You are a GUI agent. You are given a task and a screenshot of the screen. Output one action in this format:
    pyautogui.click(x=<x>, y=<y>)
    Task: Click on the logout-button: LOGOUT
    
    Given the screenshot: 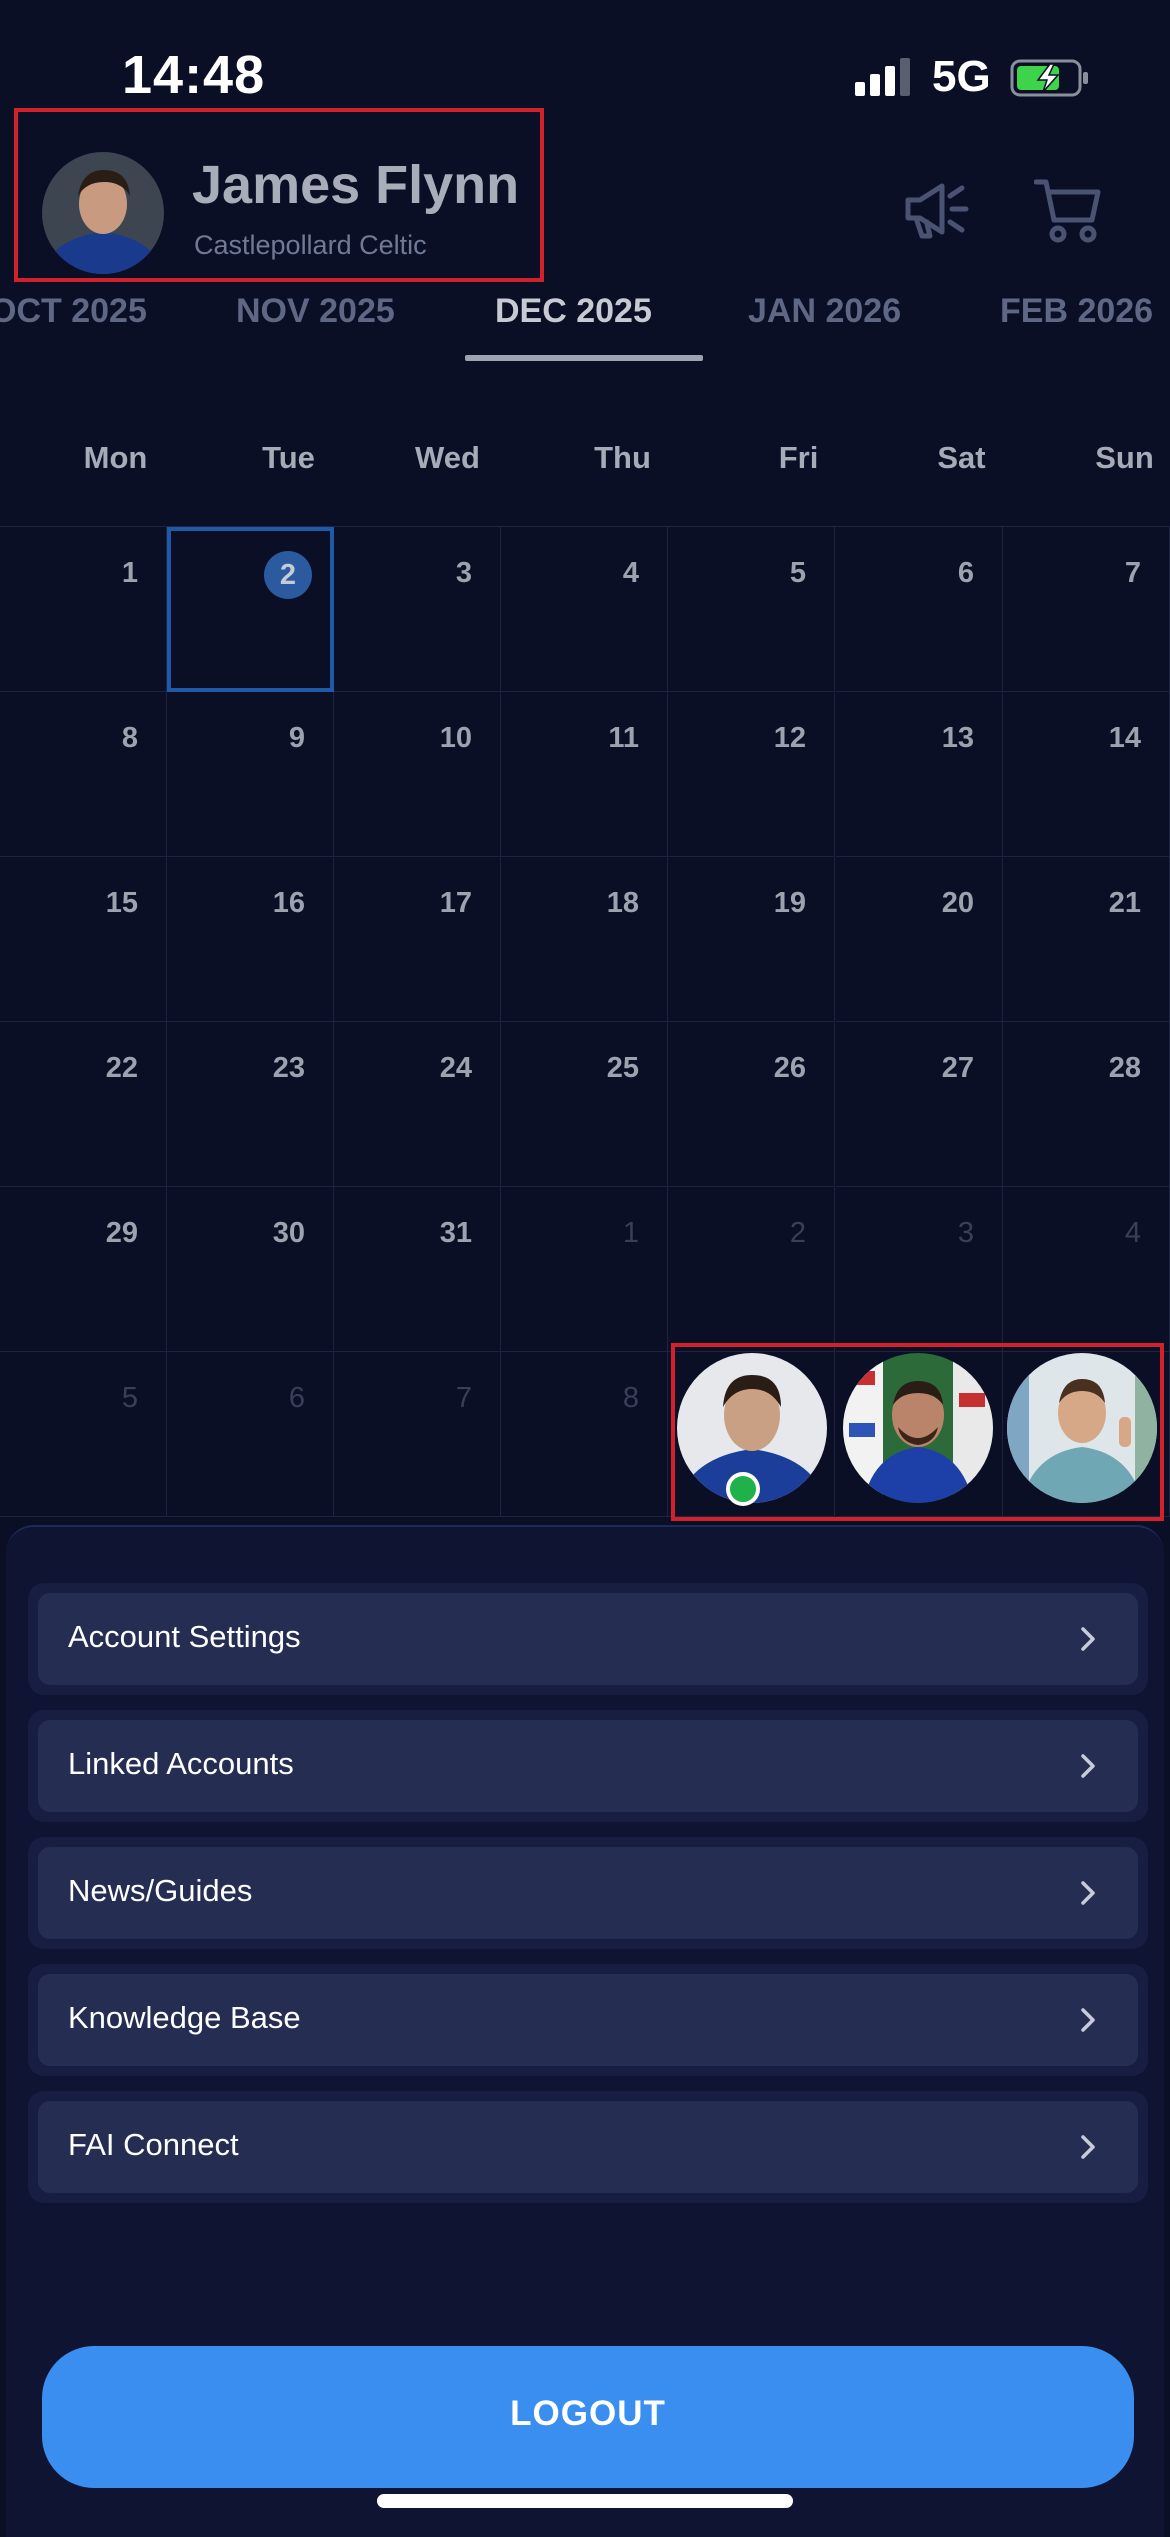 What is the action you would take?
    pyautogui.click(x=588, y=2417)
    